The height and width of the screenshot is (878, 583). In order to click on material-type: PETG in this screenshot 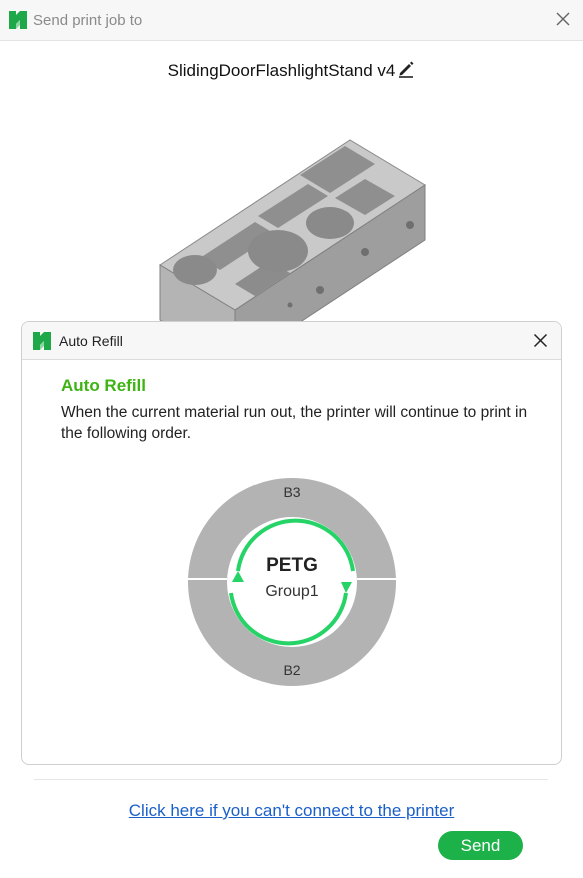, I will do `click(292, 565)`.